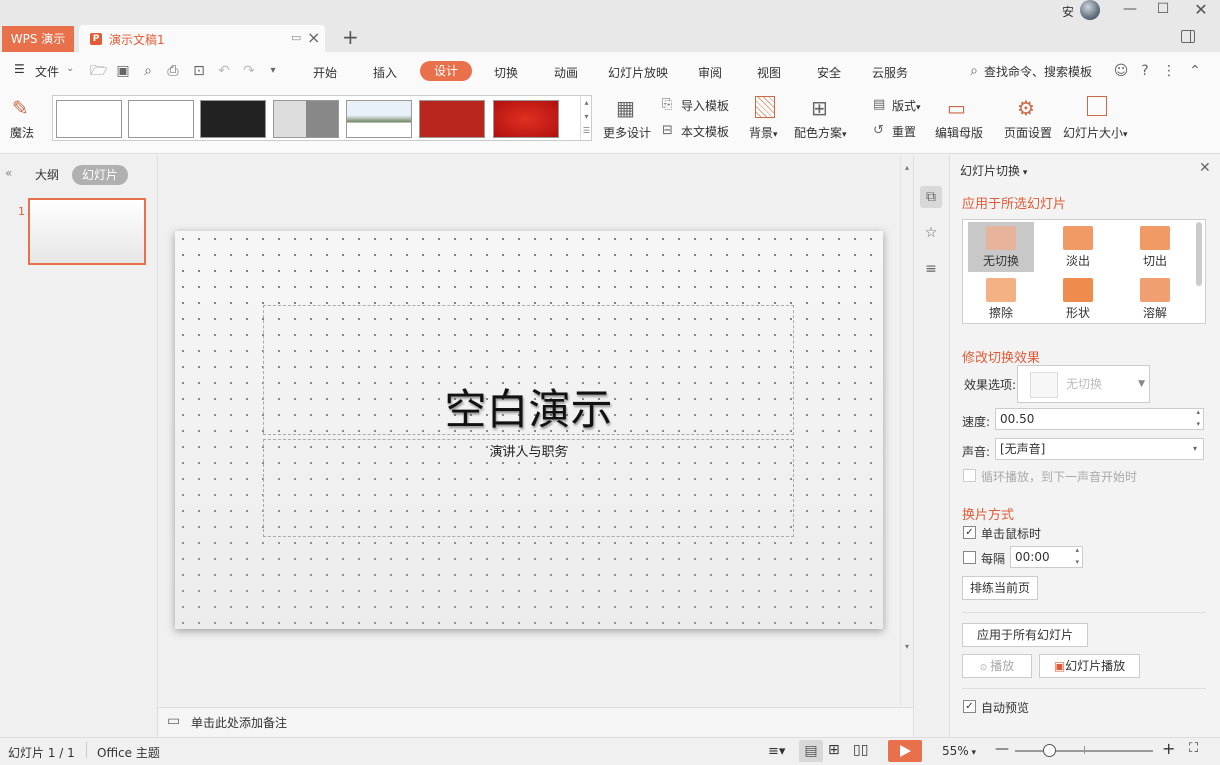  What do you see at coordinates (1155, 247) in the screenshot?
I see `transition-cut: 切出` at bounding box center [1155, 247].